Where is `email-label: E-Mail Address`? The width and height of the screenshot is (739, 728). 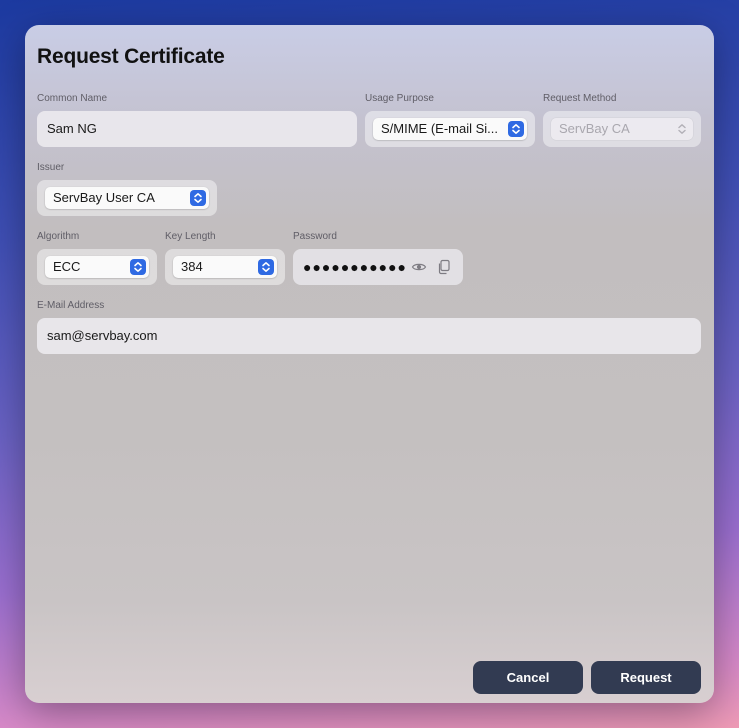
email-label: E-Mail Address is located at coordinates (71, 305).